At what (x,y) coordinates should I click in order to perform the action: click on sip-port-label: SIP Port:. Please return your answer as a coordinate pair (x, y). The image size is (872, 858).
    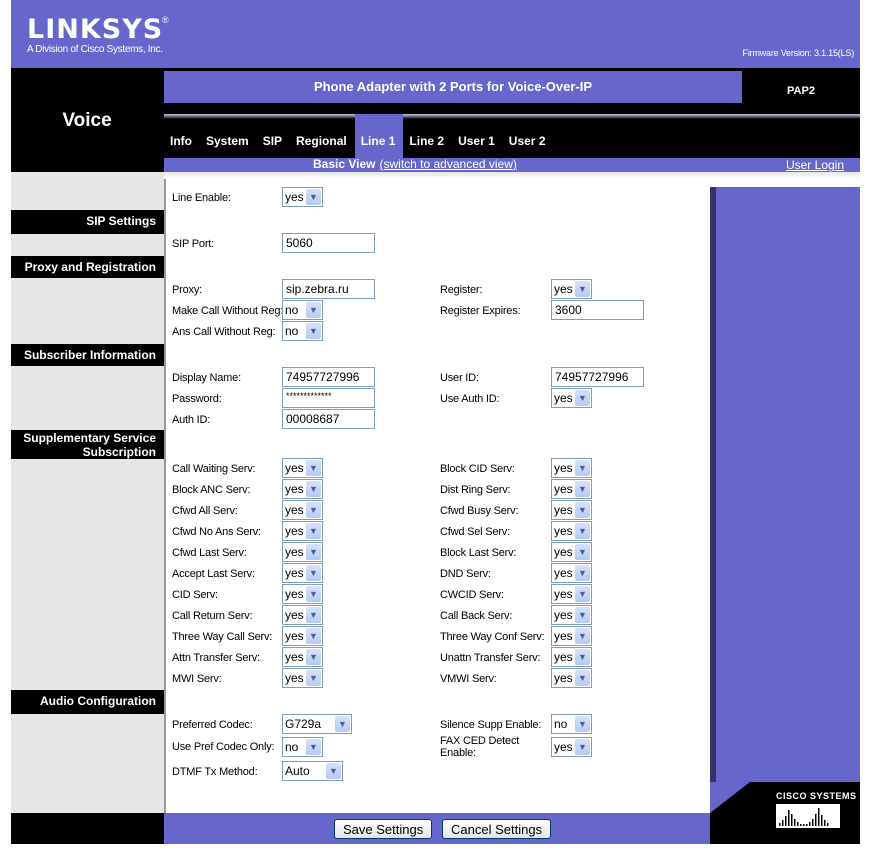
    Looking at the image, I should click on (193, 244).